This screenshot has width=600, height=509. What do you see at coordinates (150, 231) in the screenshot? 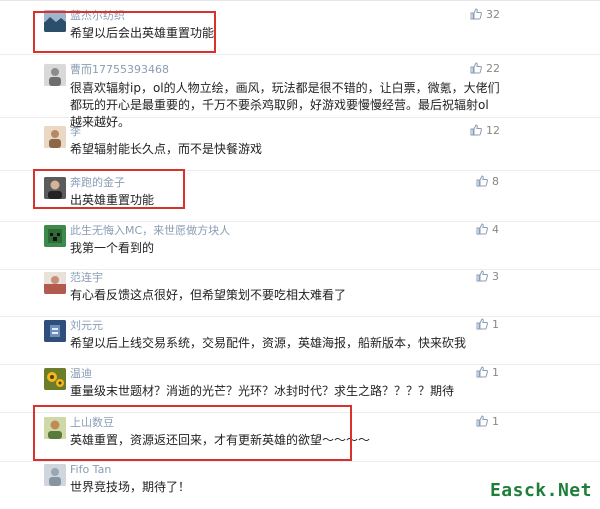
I see `comment-username: 此生无悔入MC，来世愿做方块人` at bounding box center [150, 231].